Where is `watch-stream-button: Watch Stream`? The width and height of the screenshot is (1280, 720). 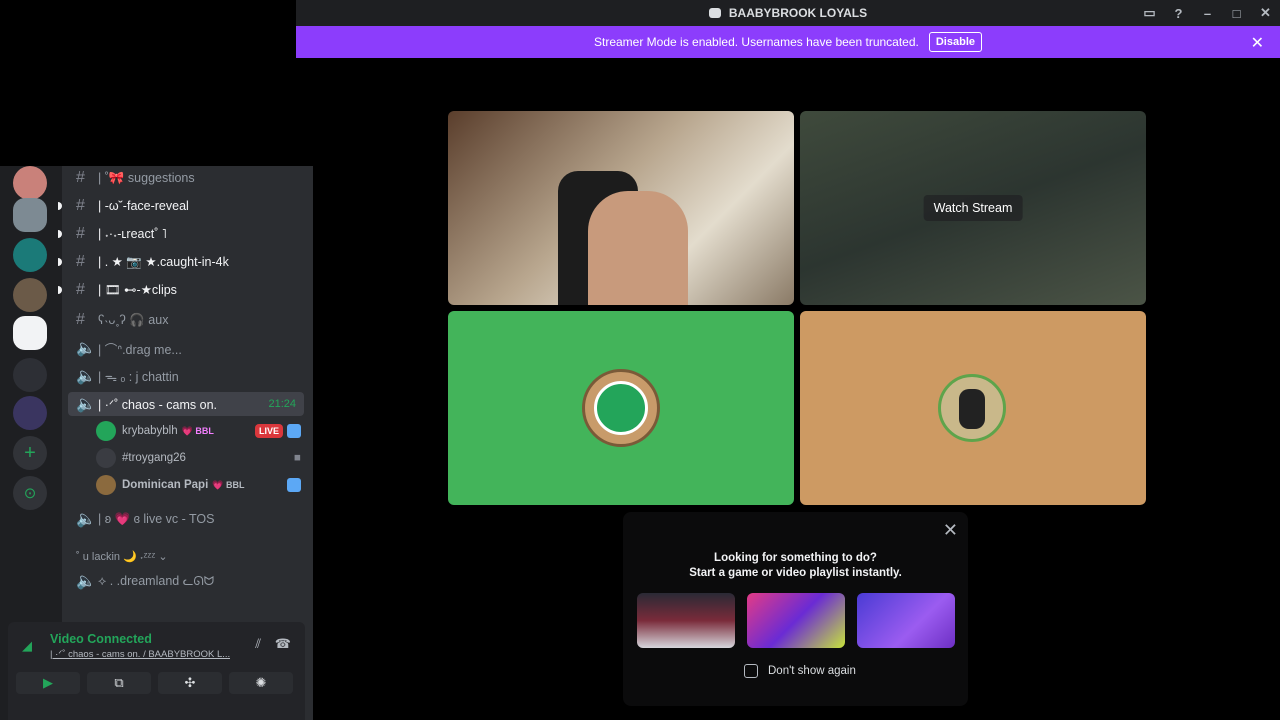
watch-stream-button: Watch Stream is located at coordinates (973, 208).